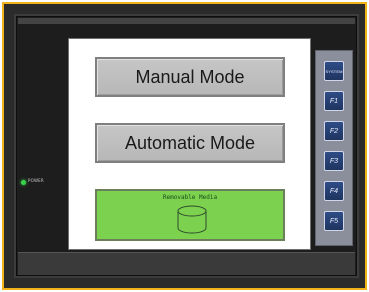 The width and height of the screenshot is (369, 292). Describe the element at coordinates (334, 161) in the screenshot. I see `f3-key: F3` at that location.